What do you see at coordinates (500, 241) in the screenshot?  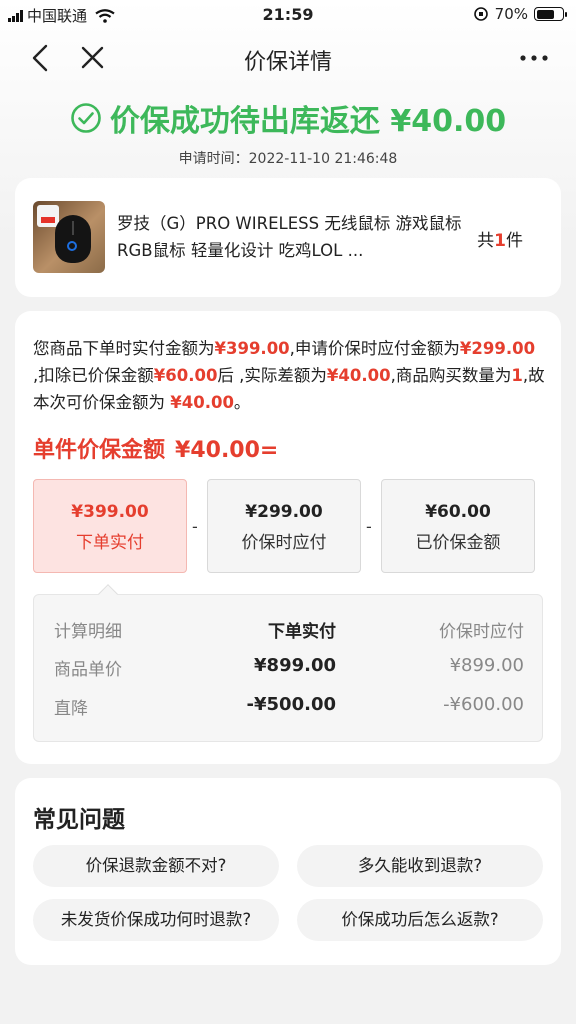 I see `qty-number: 1` at bounding box center [500, 241].